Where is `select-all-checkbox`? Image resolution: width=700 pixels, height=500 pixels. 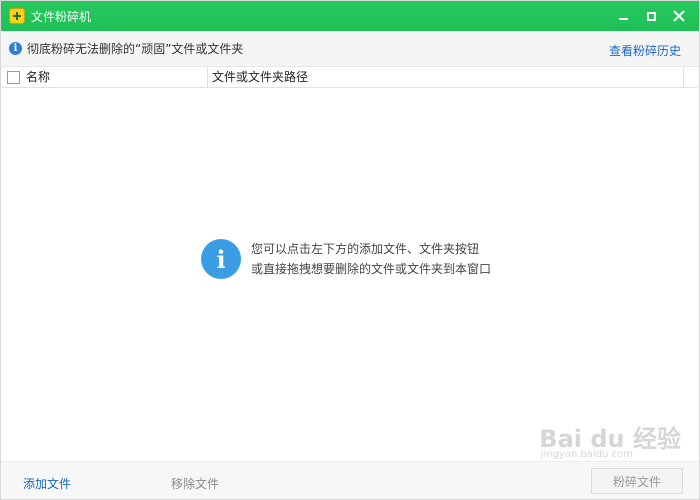
select-all-checkbox is located at coordinates (13, 77).